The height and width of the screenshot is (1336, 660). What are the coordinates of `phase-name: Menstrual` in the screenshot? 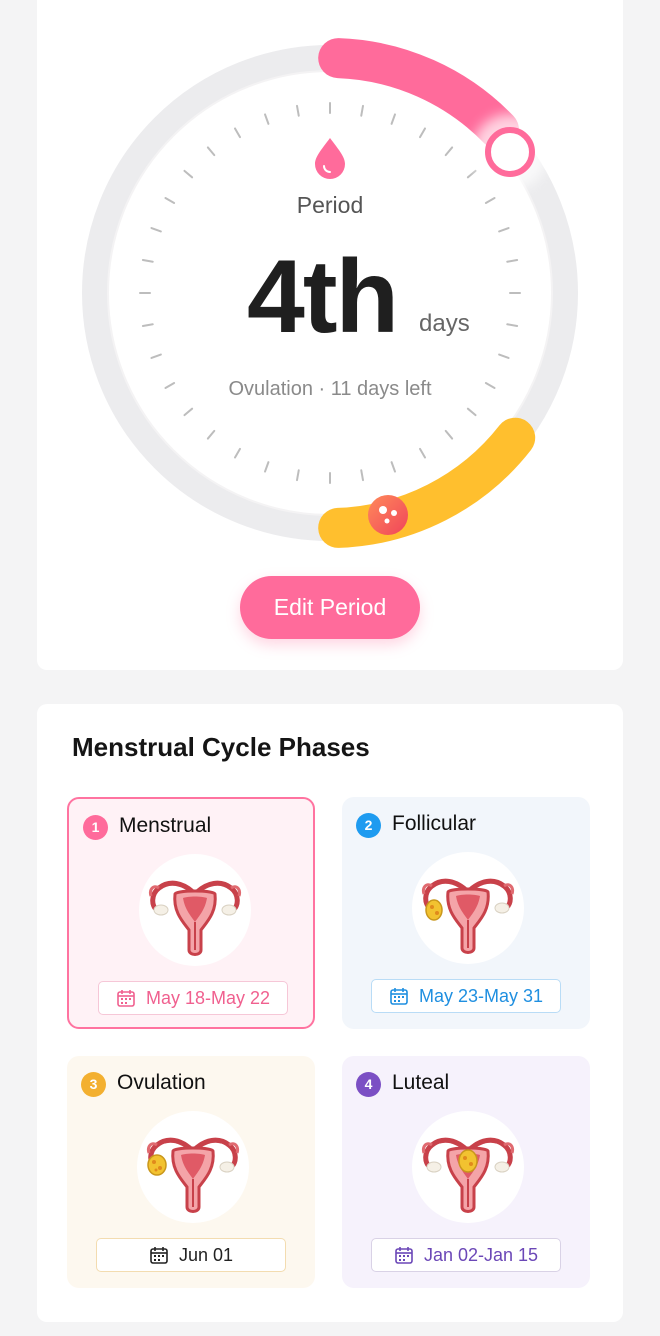 It's located at (165, 825).